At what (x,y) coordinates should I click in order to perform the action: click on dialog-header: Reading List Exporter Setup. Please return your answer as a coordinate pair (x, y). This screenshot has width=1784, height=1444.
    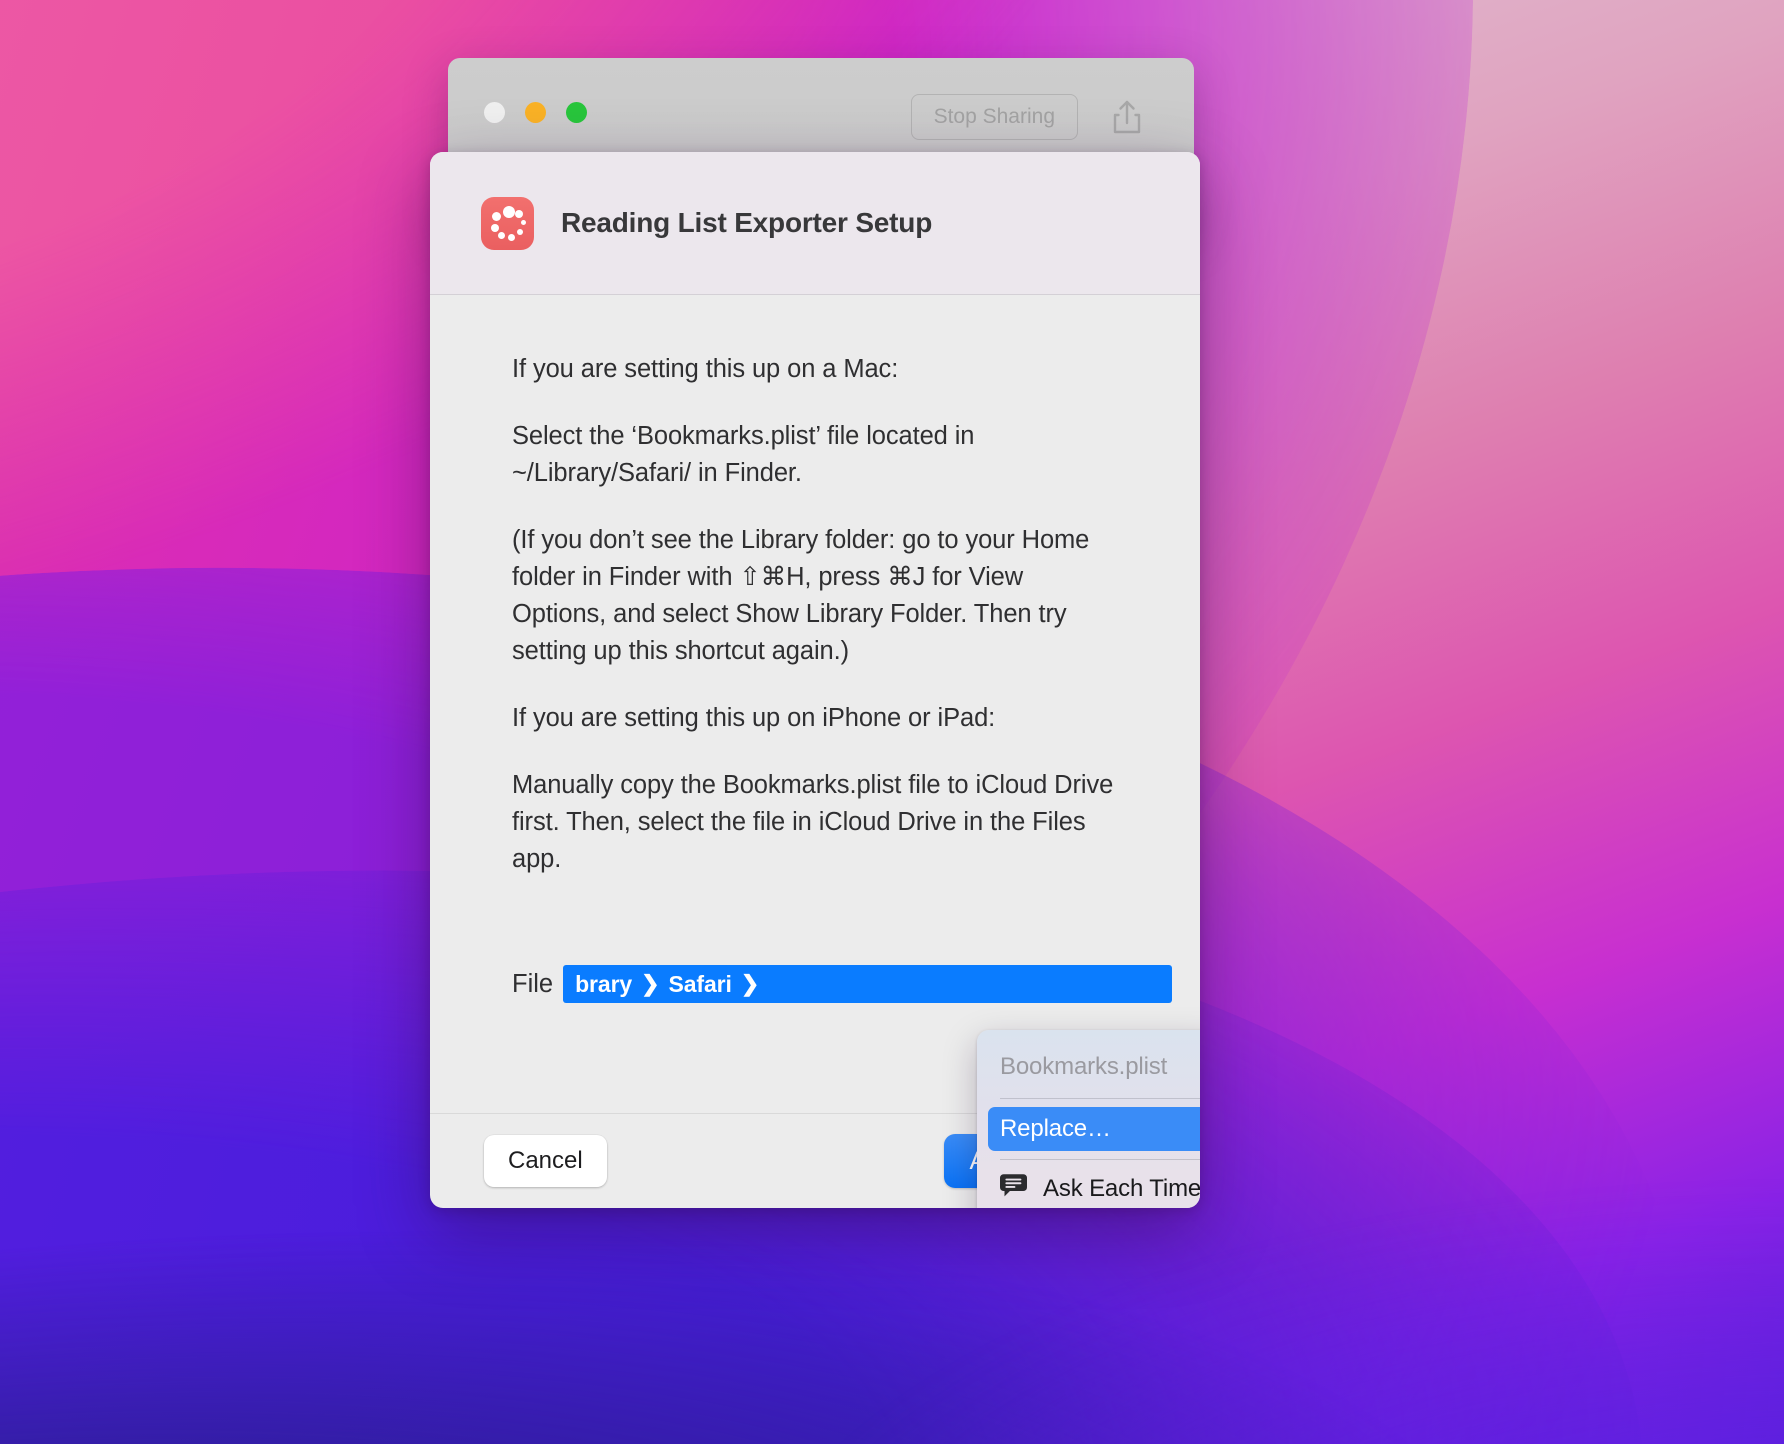
    Looking at the image, I should click on (815, 223).